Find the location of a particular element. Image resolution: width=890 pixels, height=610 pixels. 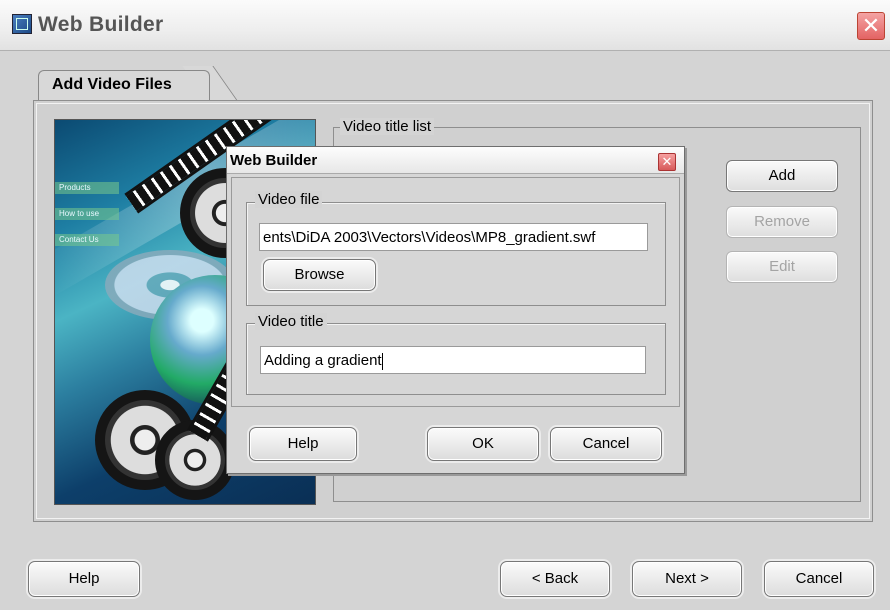

banner-menu-item: Products is located at coordinates (87, 188).